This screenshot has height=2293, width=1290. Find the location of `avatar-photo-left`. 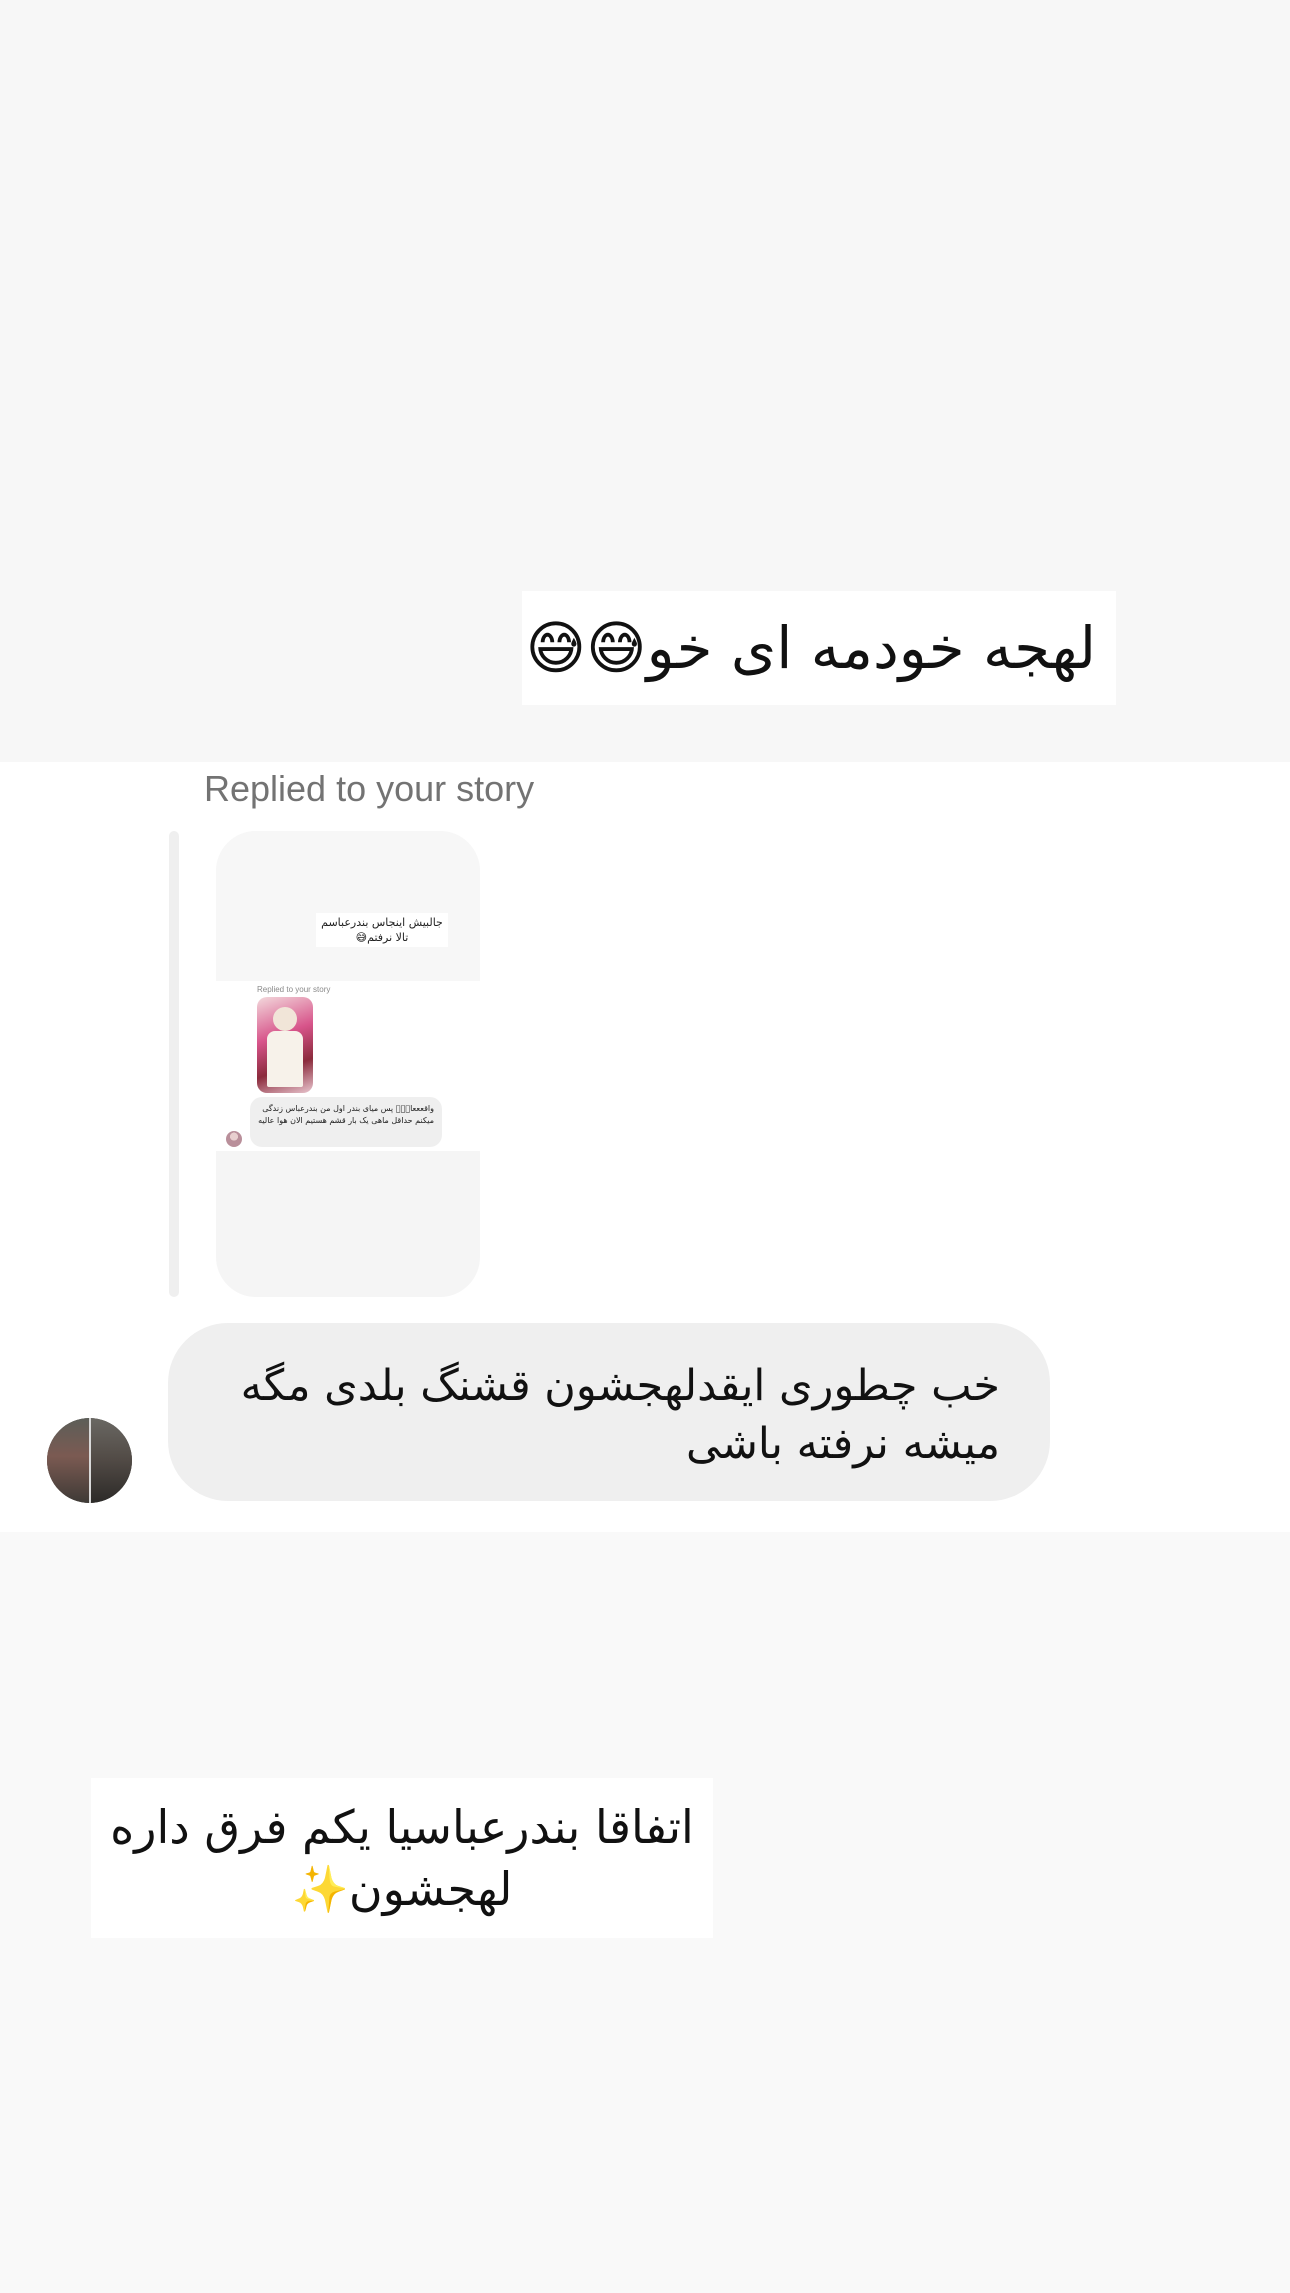

avatar-photo-left is located at coordinates (68, 1460).